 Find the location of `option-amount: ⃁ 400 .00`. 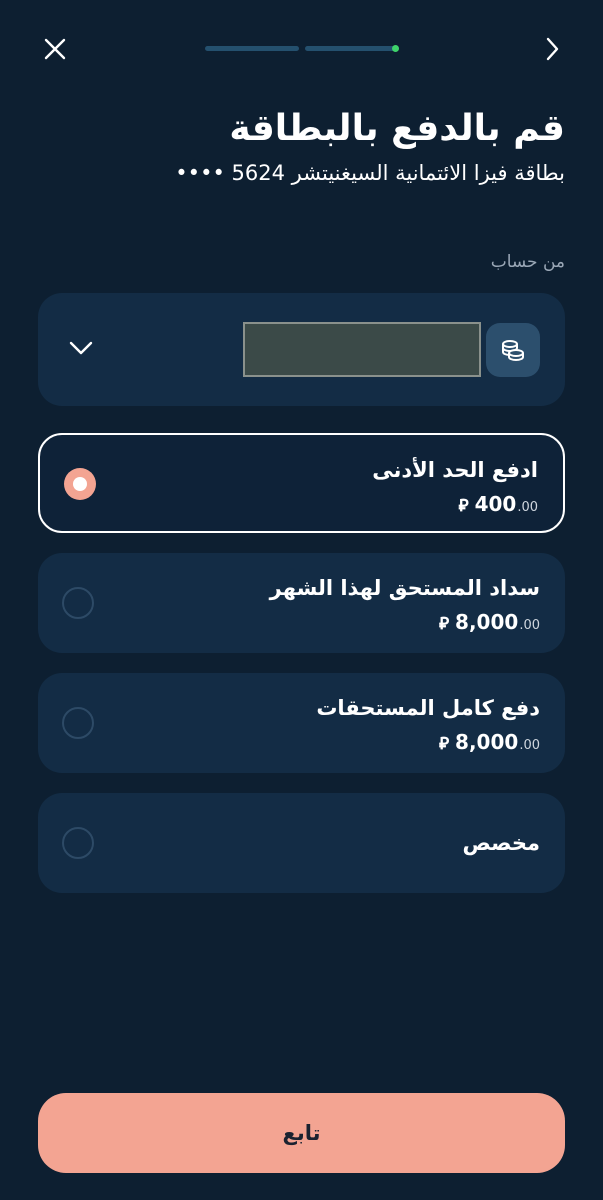

option-amount: ⃁ 400 .00 is located at coordinates (498, 506).